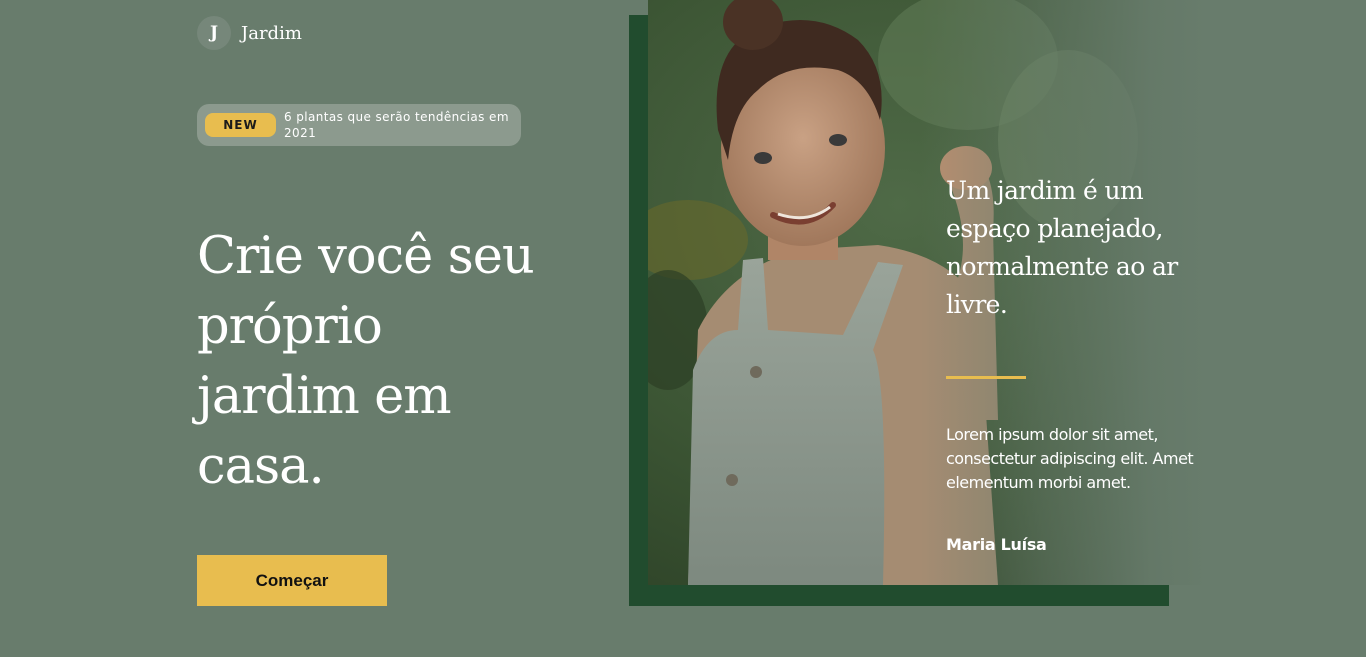  What do you see at coordinates (996, 544) in the screenshot?
I see `testimonial-author: Maria Luísa` at bounding box center [996, 544].